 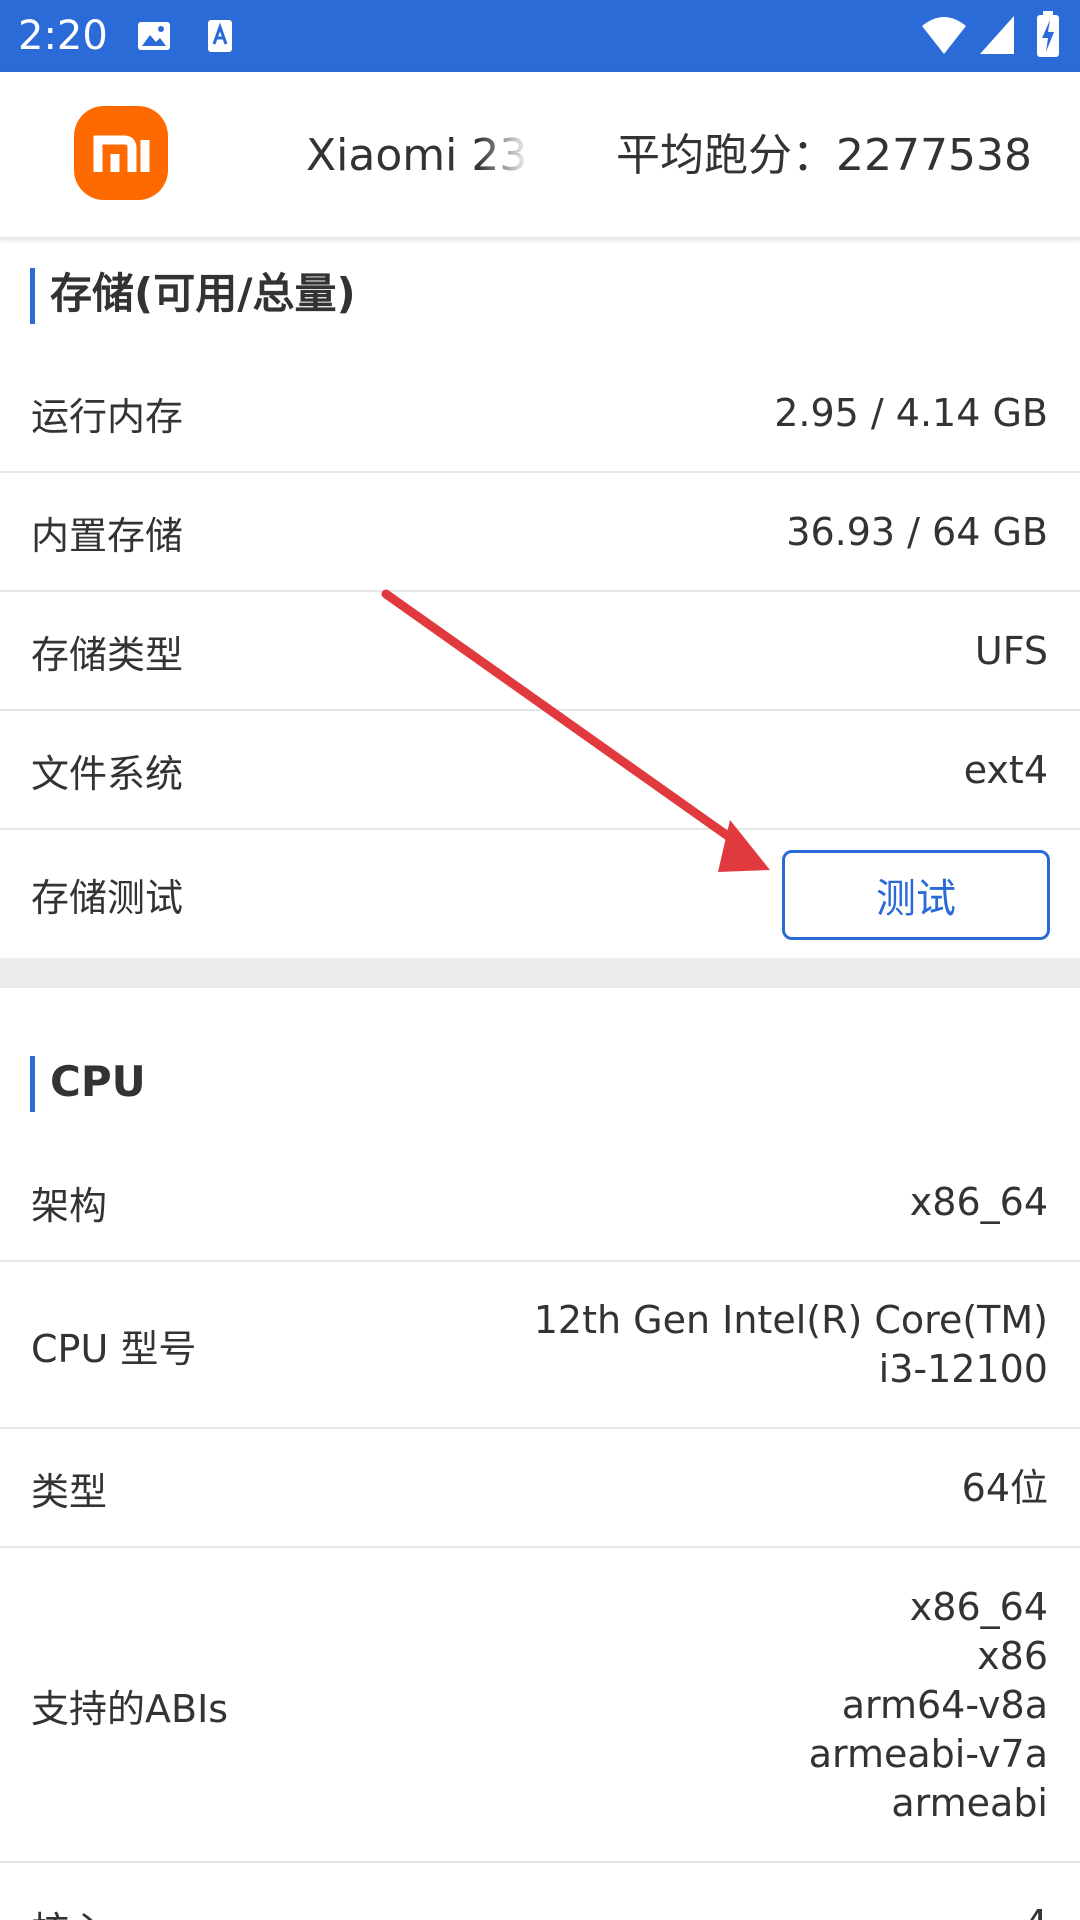 What do you see at coordinates (107, 654) in the screenshot?
I see `row-label: 存储类型` at bounding box center [107, 654].